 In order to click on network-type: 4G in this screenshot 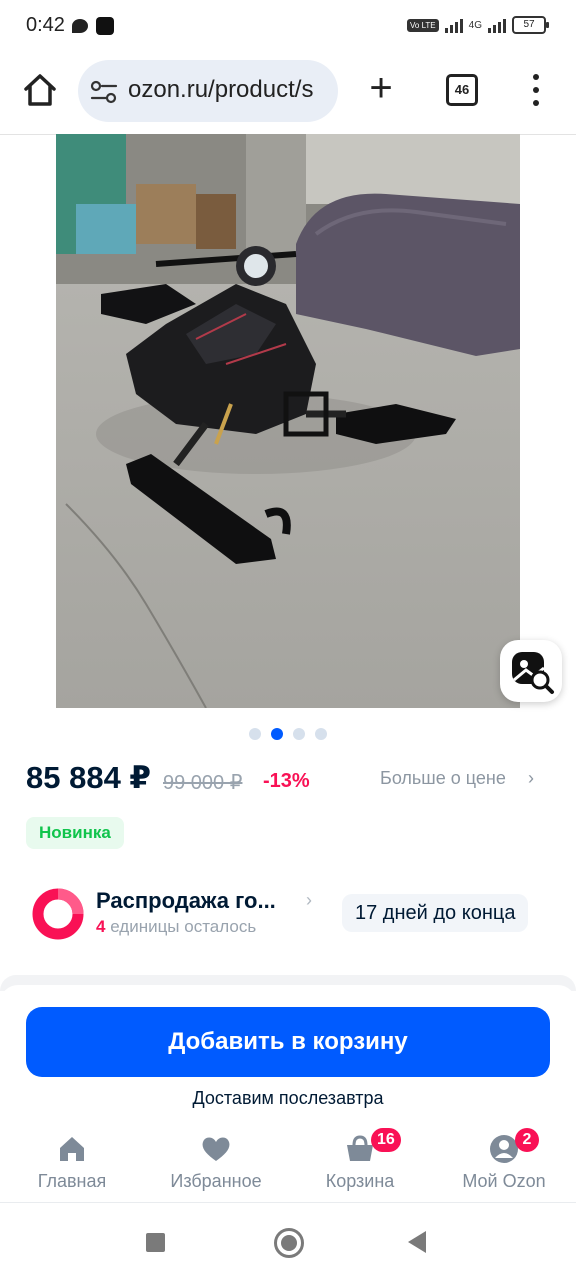, I will do `click(475, 25)`.